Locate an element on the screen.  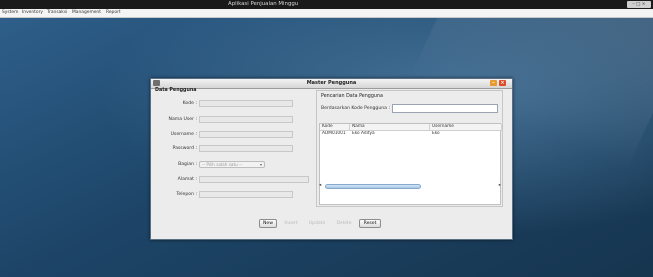
username-row: Username : is located at coordinates (228, 134).